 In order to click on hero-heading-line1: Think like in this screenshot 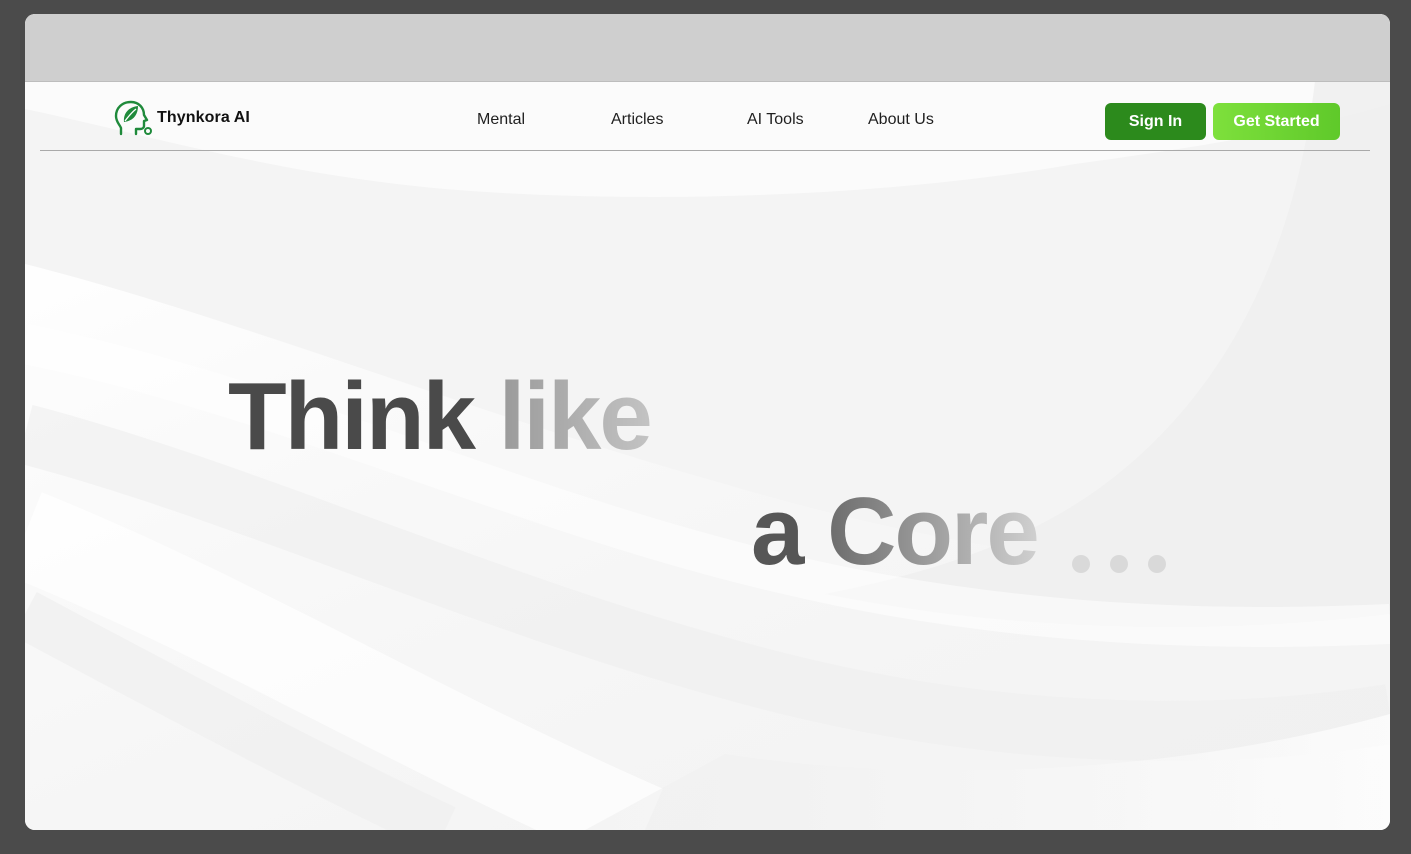, I will do `click(440, 417)`.